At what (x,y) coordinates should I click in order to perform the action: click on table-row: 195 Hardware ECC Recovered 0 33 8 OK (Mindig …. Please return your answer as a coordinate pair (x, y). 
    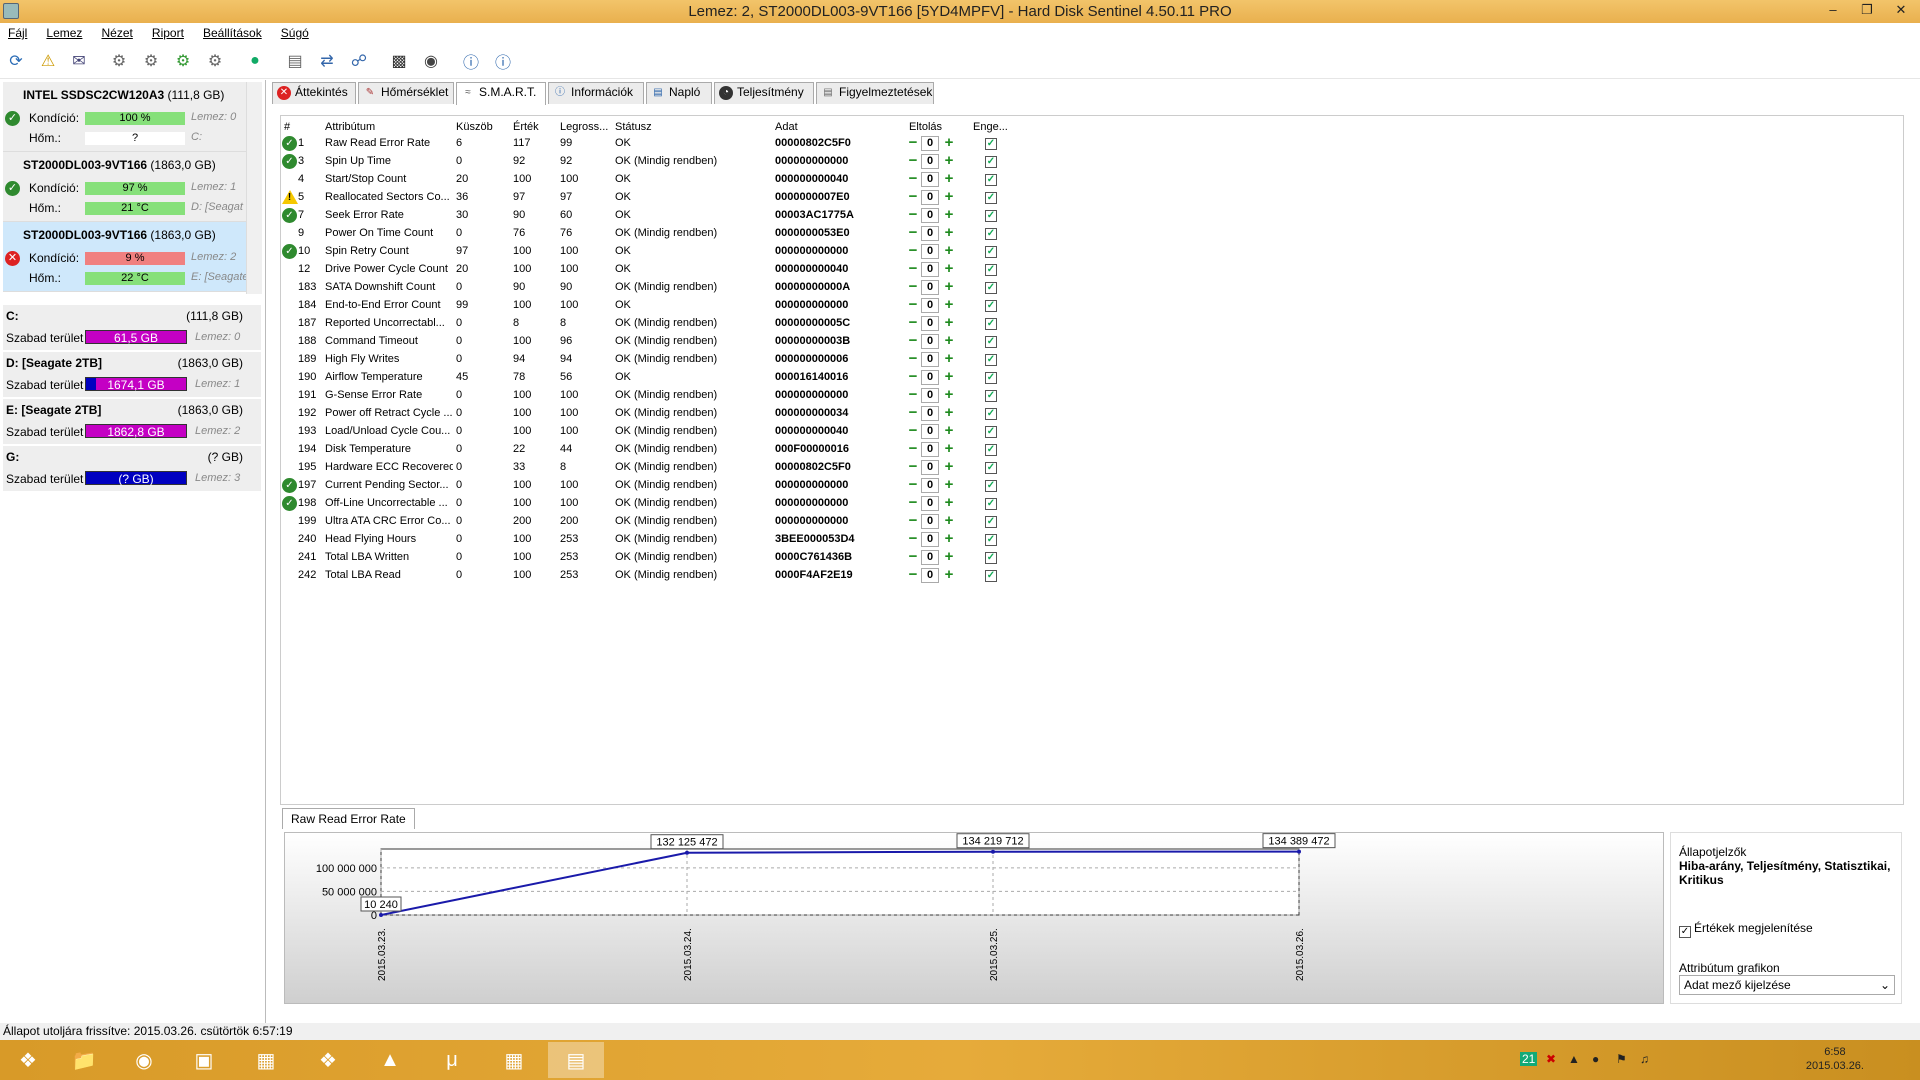
    Looking at the image, I should click on (666, 468).